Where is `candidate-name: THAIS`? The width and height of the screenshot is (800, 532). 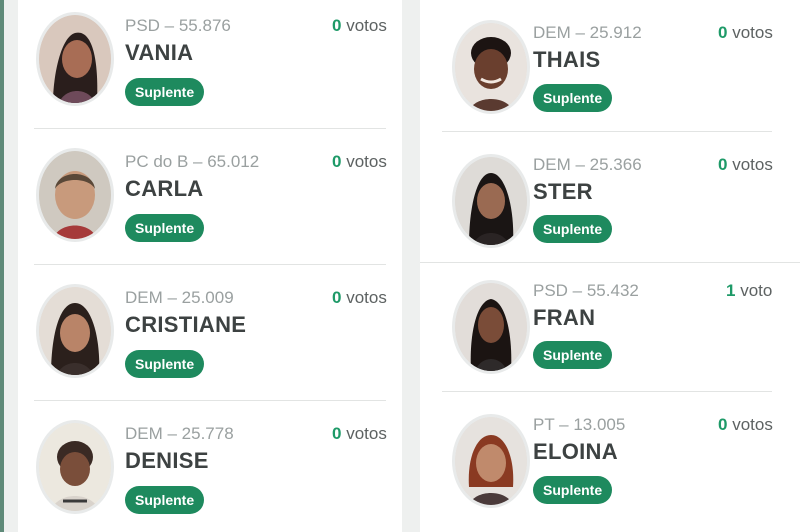 candidate-name: THAIS is located at coordinates (567, 59).